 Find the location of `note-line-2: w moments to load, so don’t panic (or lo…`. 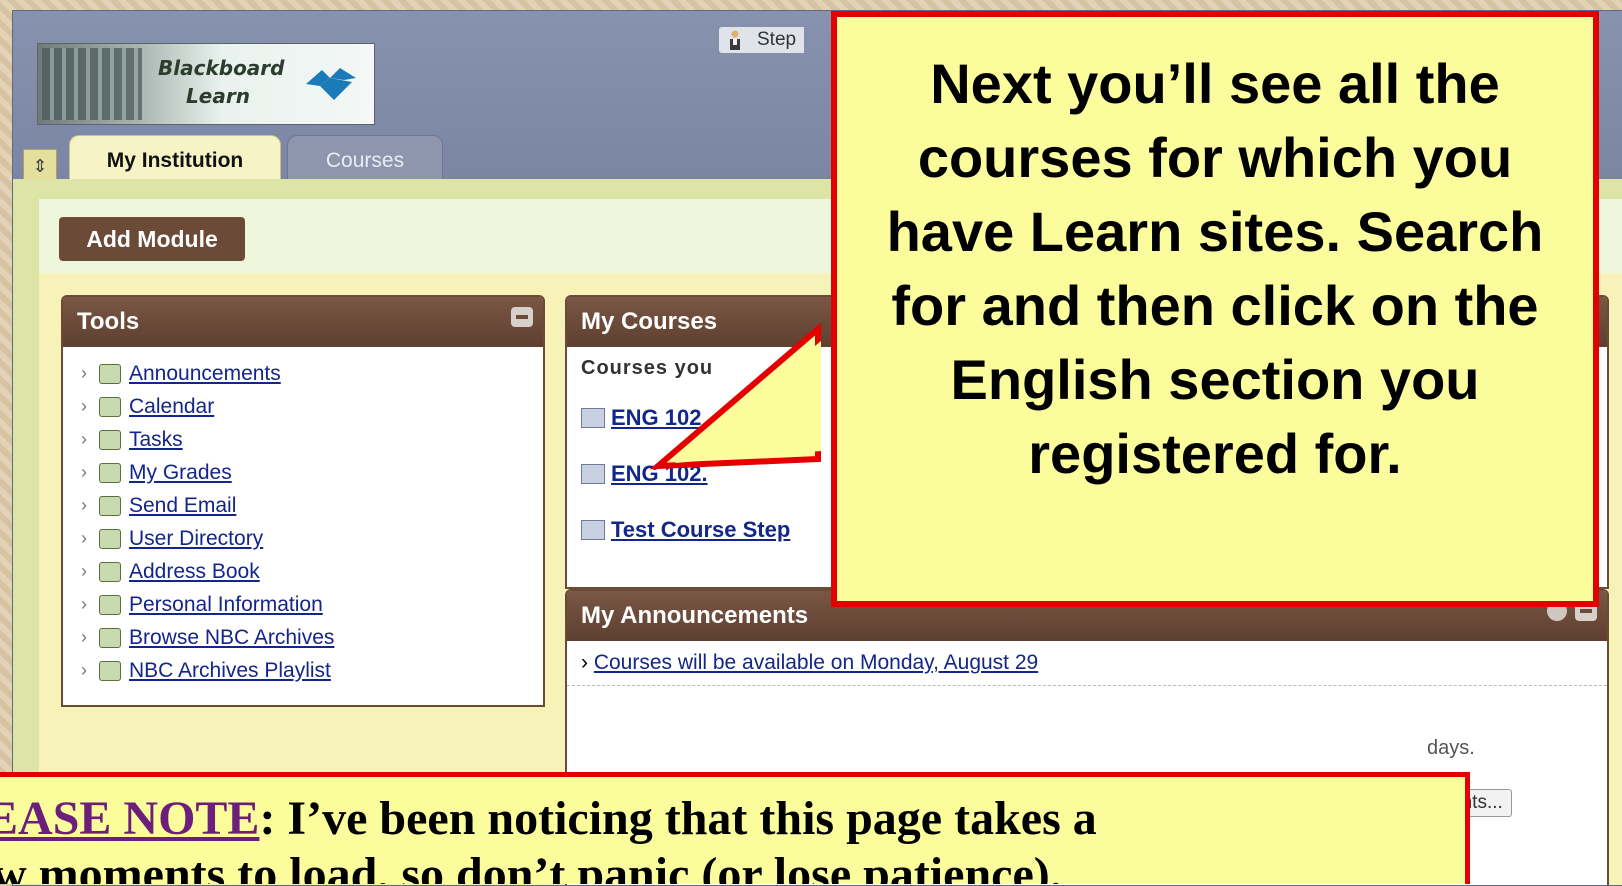

note-line-2: w moments to load, so don’t panic (or lo… is located at coordinates (531, 866).